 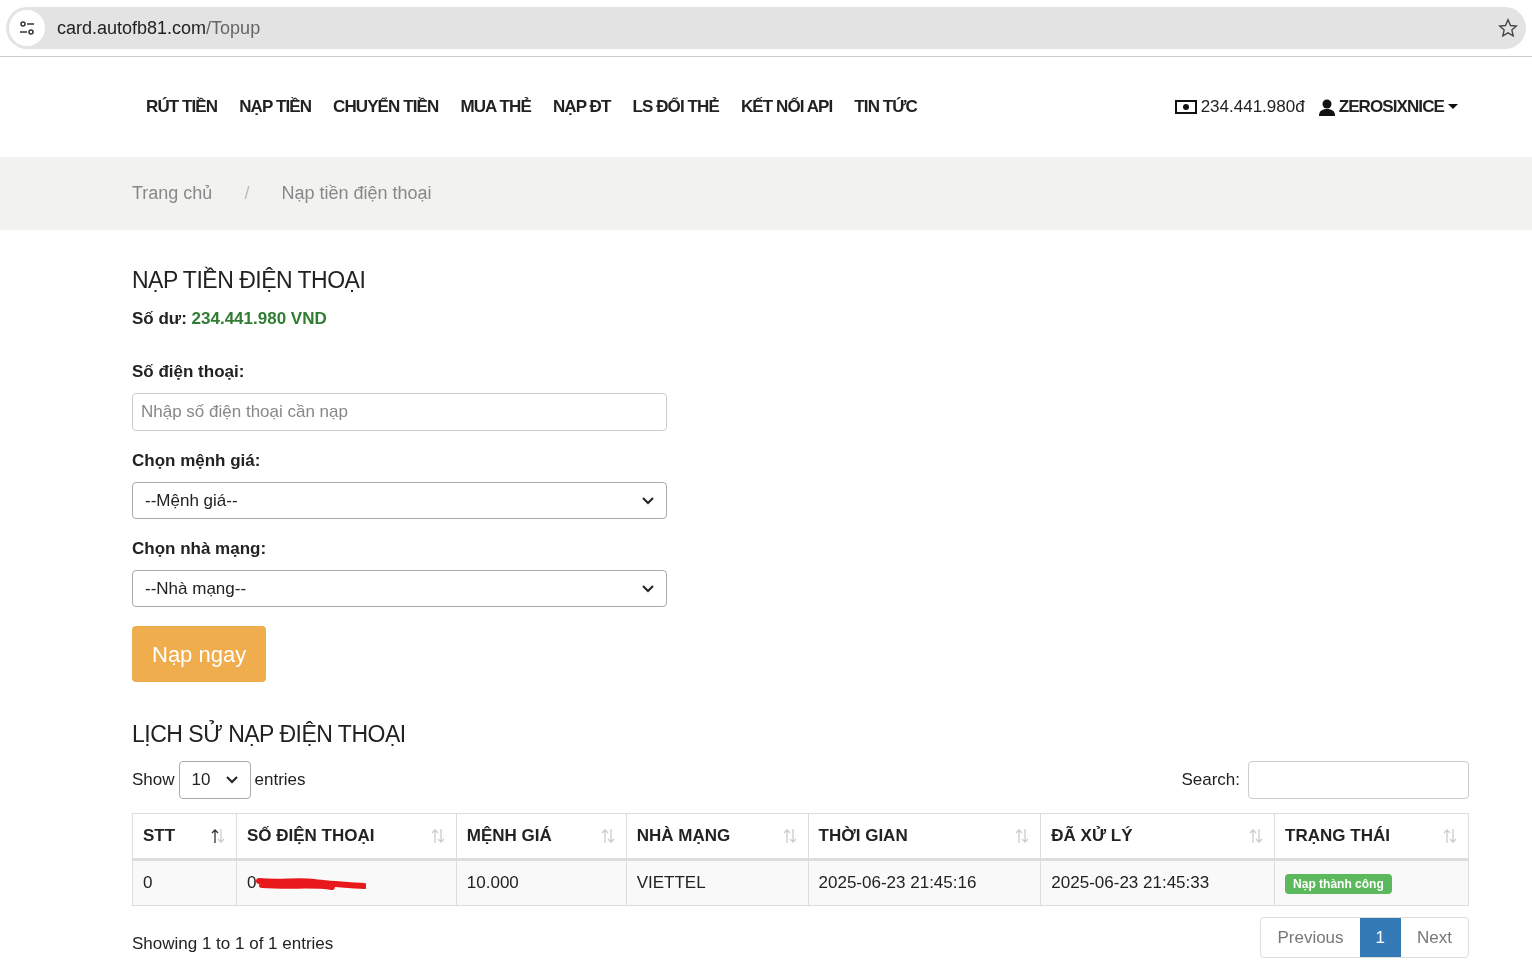 What do you see at coordinates (399, 500) in the screenshot?
I see `select-field: --Mệnh giá--` at bounding box center [399, 500].